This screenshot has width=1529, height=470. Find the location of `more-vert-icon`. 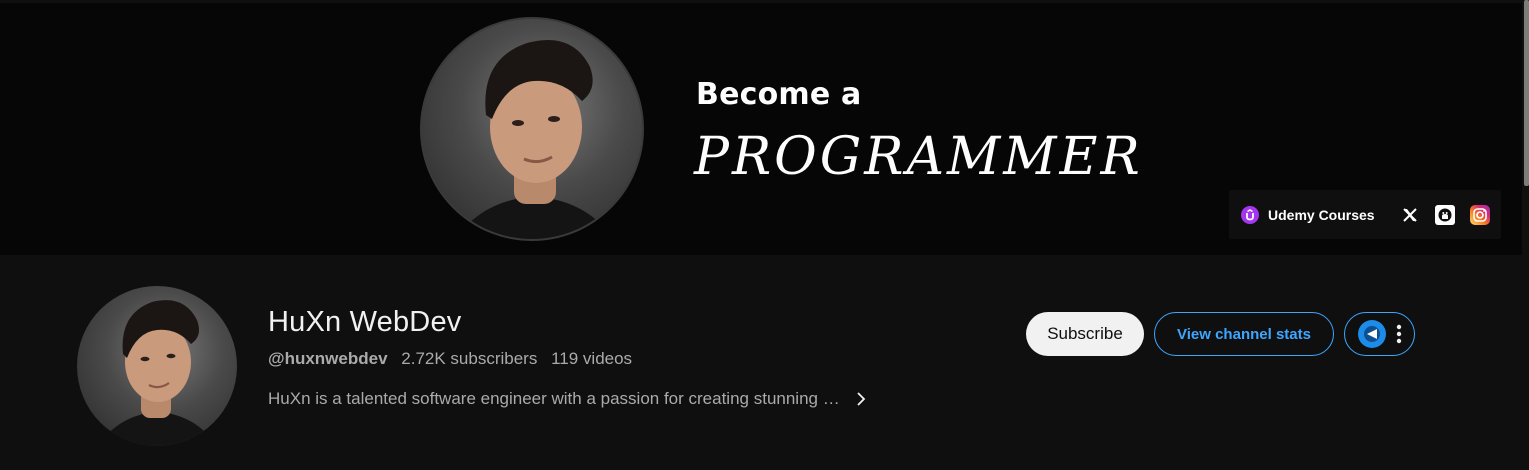

more-vert-icon is located at coordinates (1399, 334).